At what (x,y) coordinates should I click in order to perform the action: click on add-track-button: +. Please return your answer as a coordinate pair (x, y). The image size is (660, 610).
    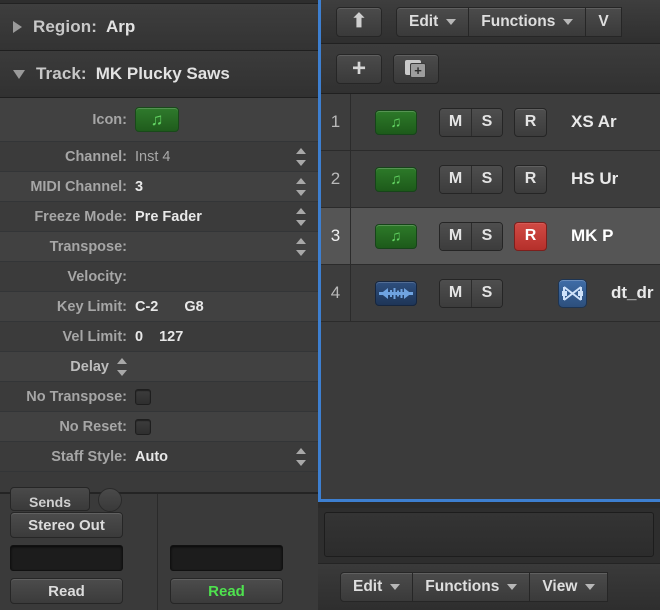
    Looking at the image, I should click on (359, 68).